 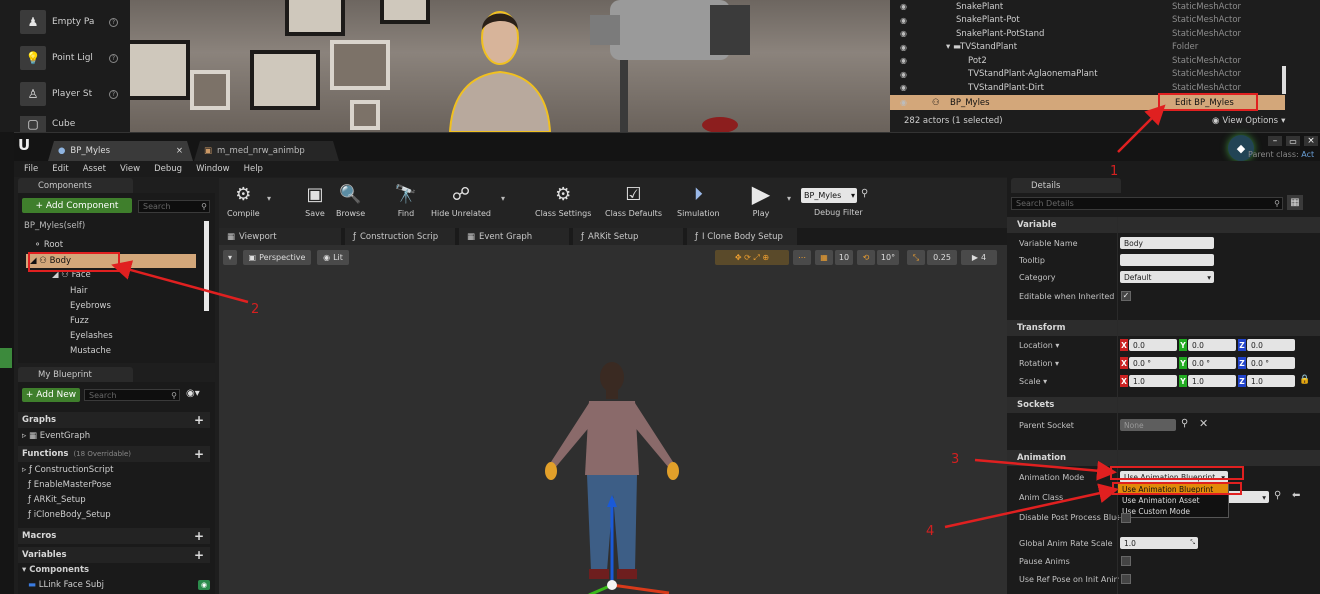 What do you see at coordinates (54, 226) in the screenshot?
I see `component-self: BP_Myles(self)` at bounding box center [54, 226].